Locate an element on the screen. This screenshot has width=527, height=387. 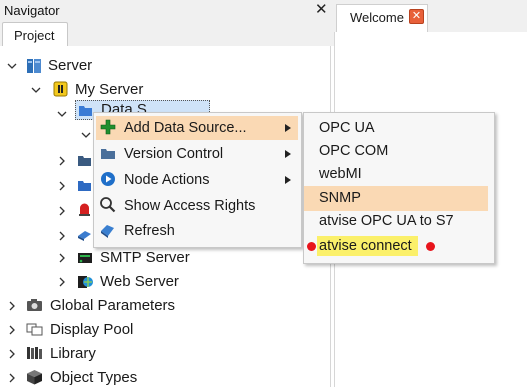
submenu-item-snmp: SNMP is located at coordinates (340, 198).